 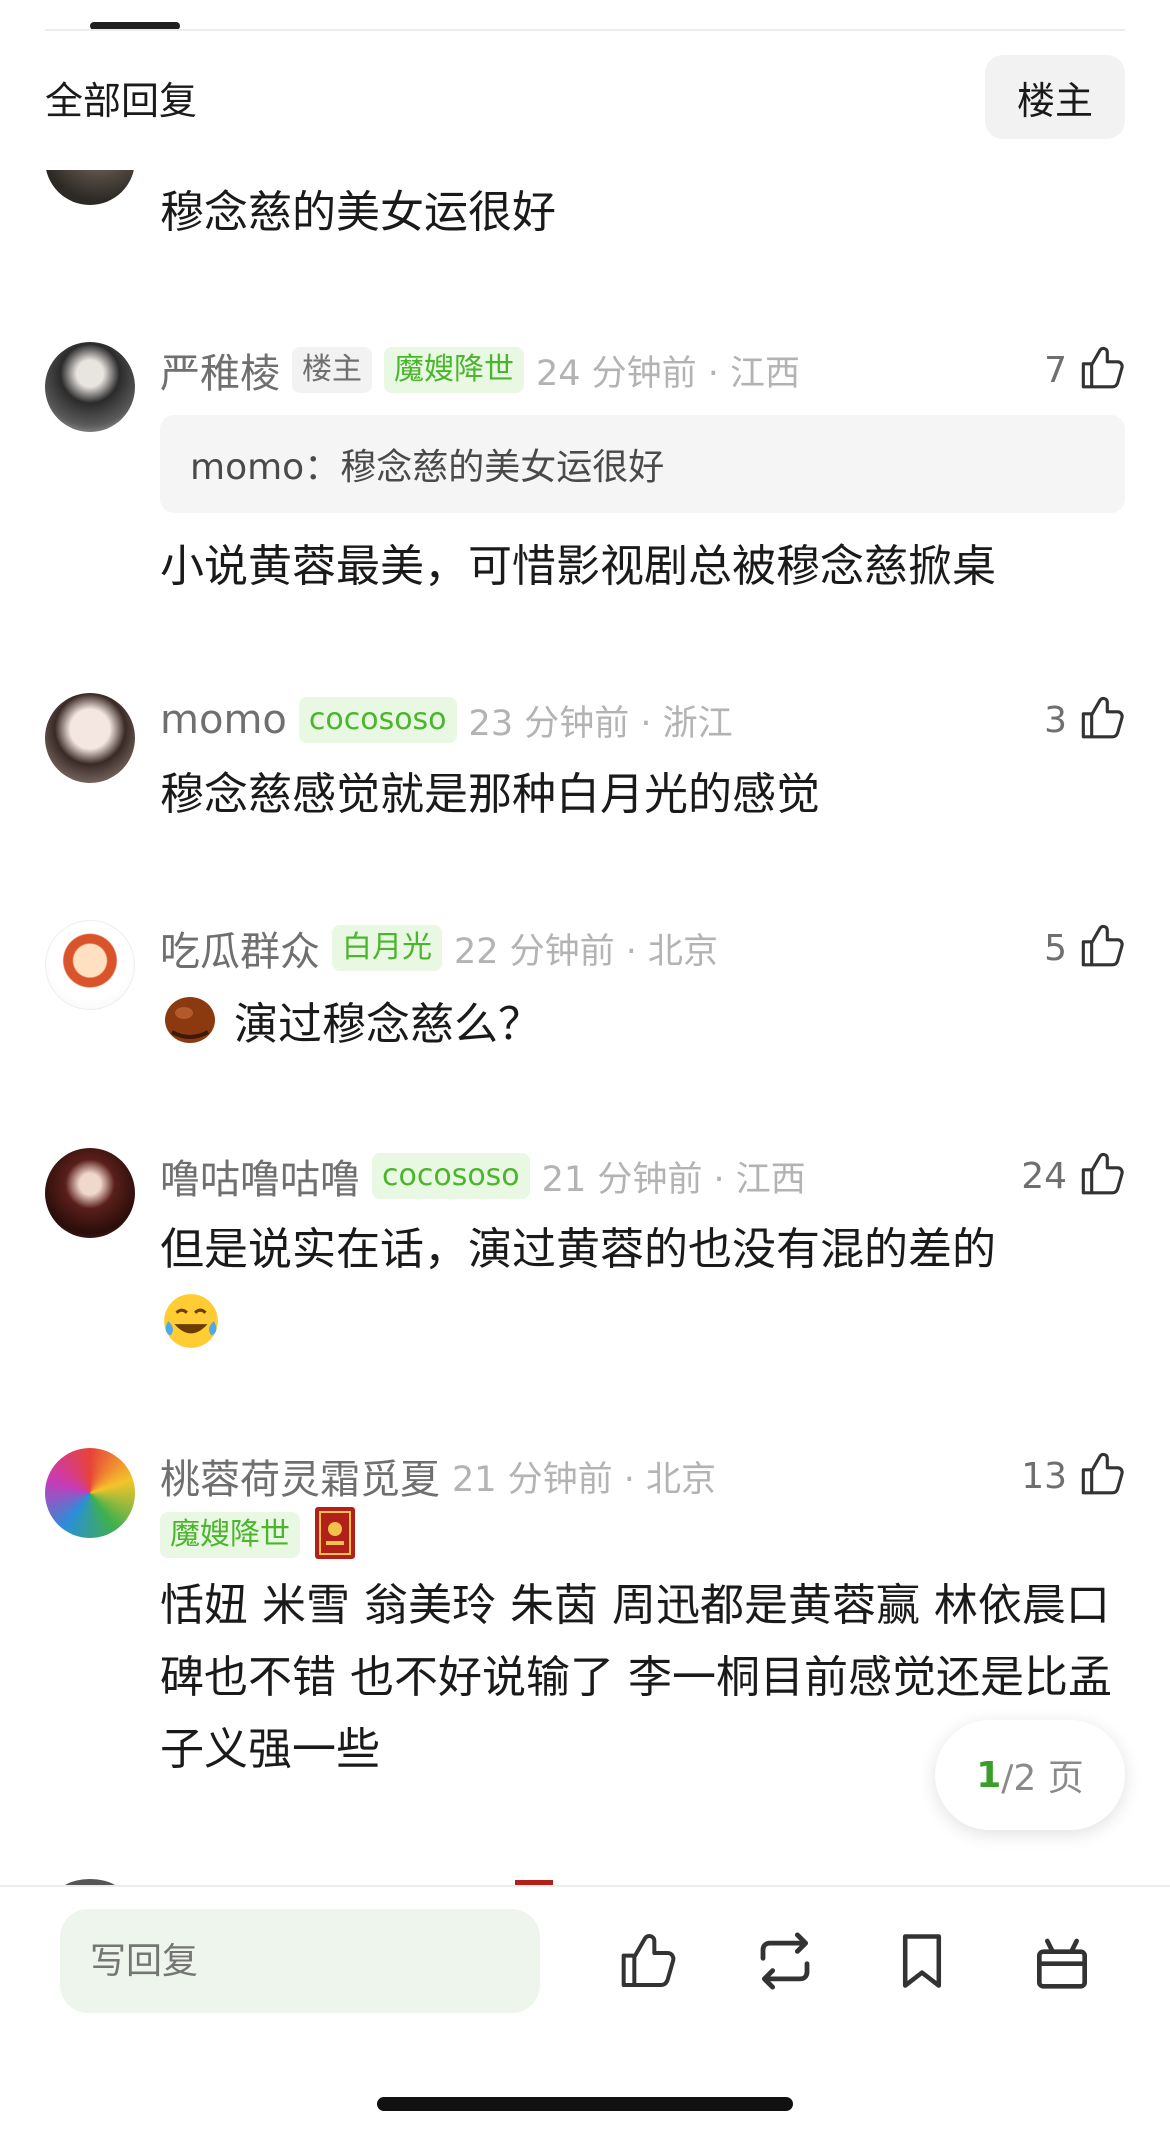 I want to click on comment-meta: 22 分钟前 · 北京, so click(x=586, y=951).